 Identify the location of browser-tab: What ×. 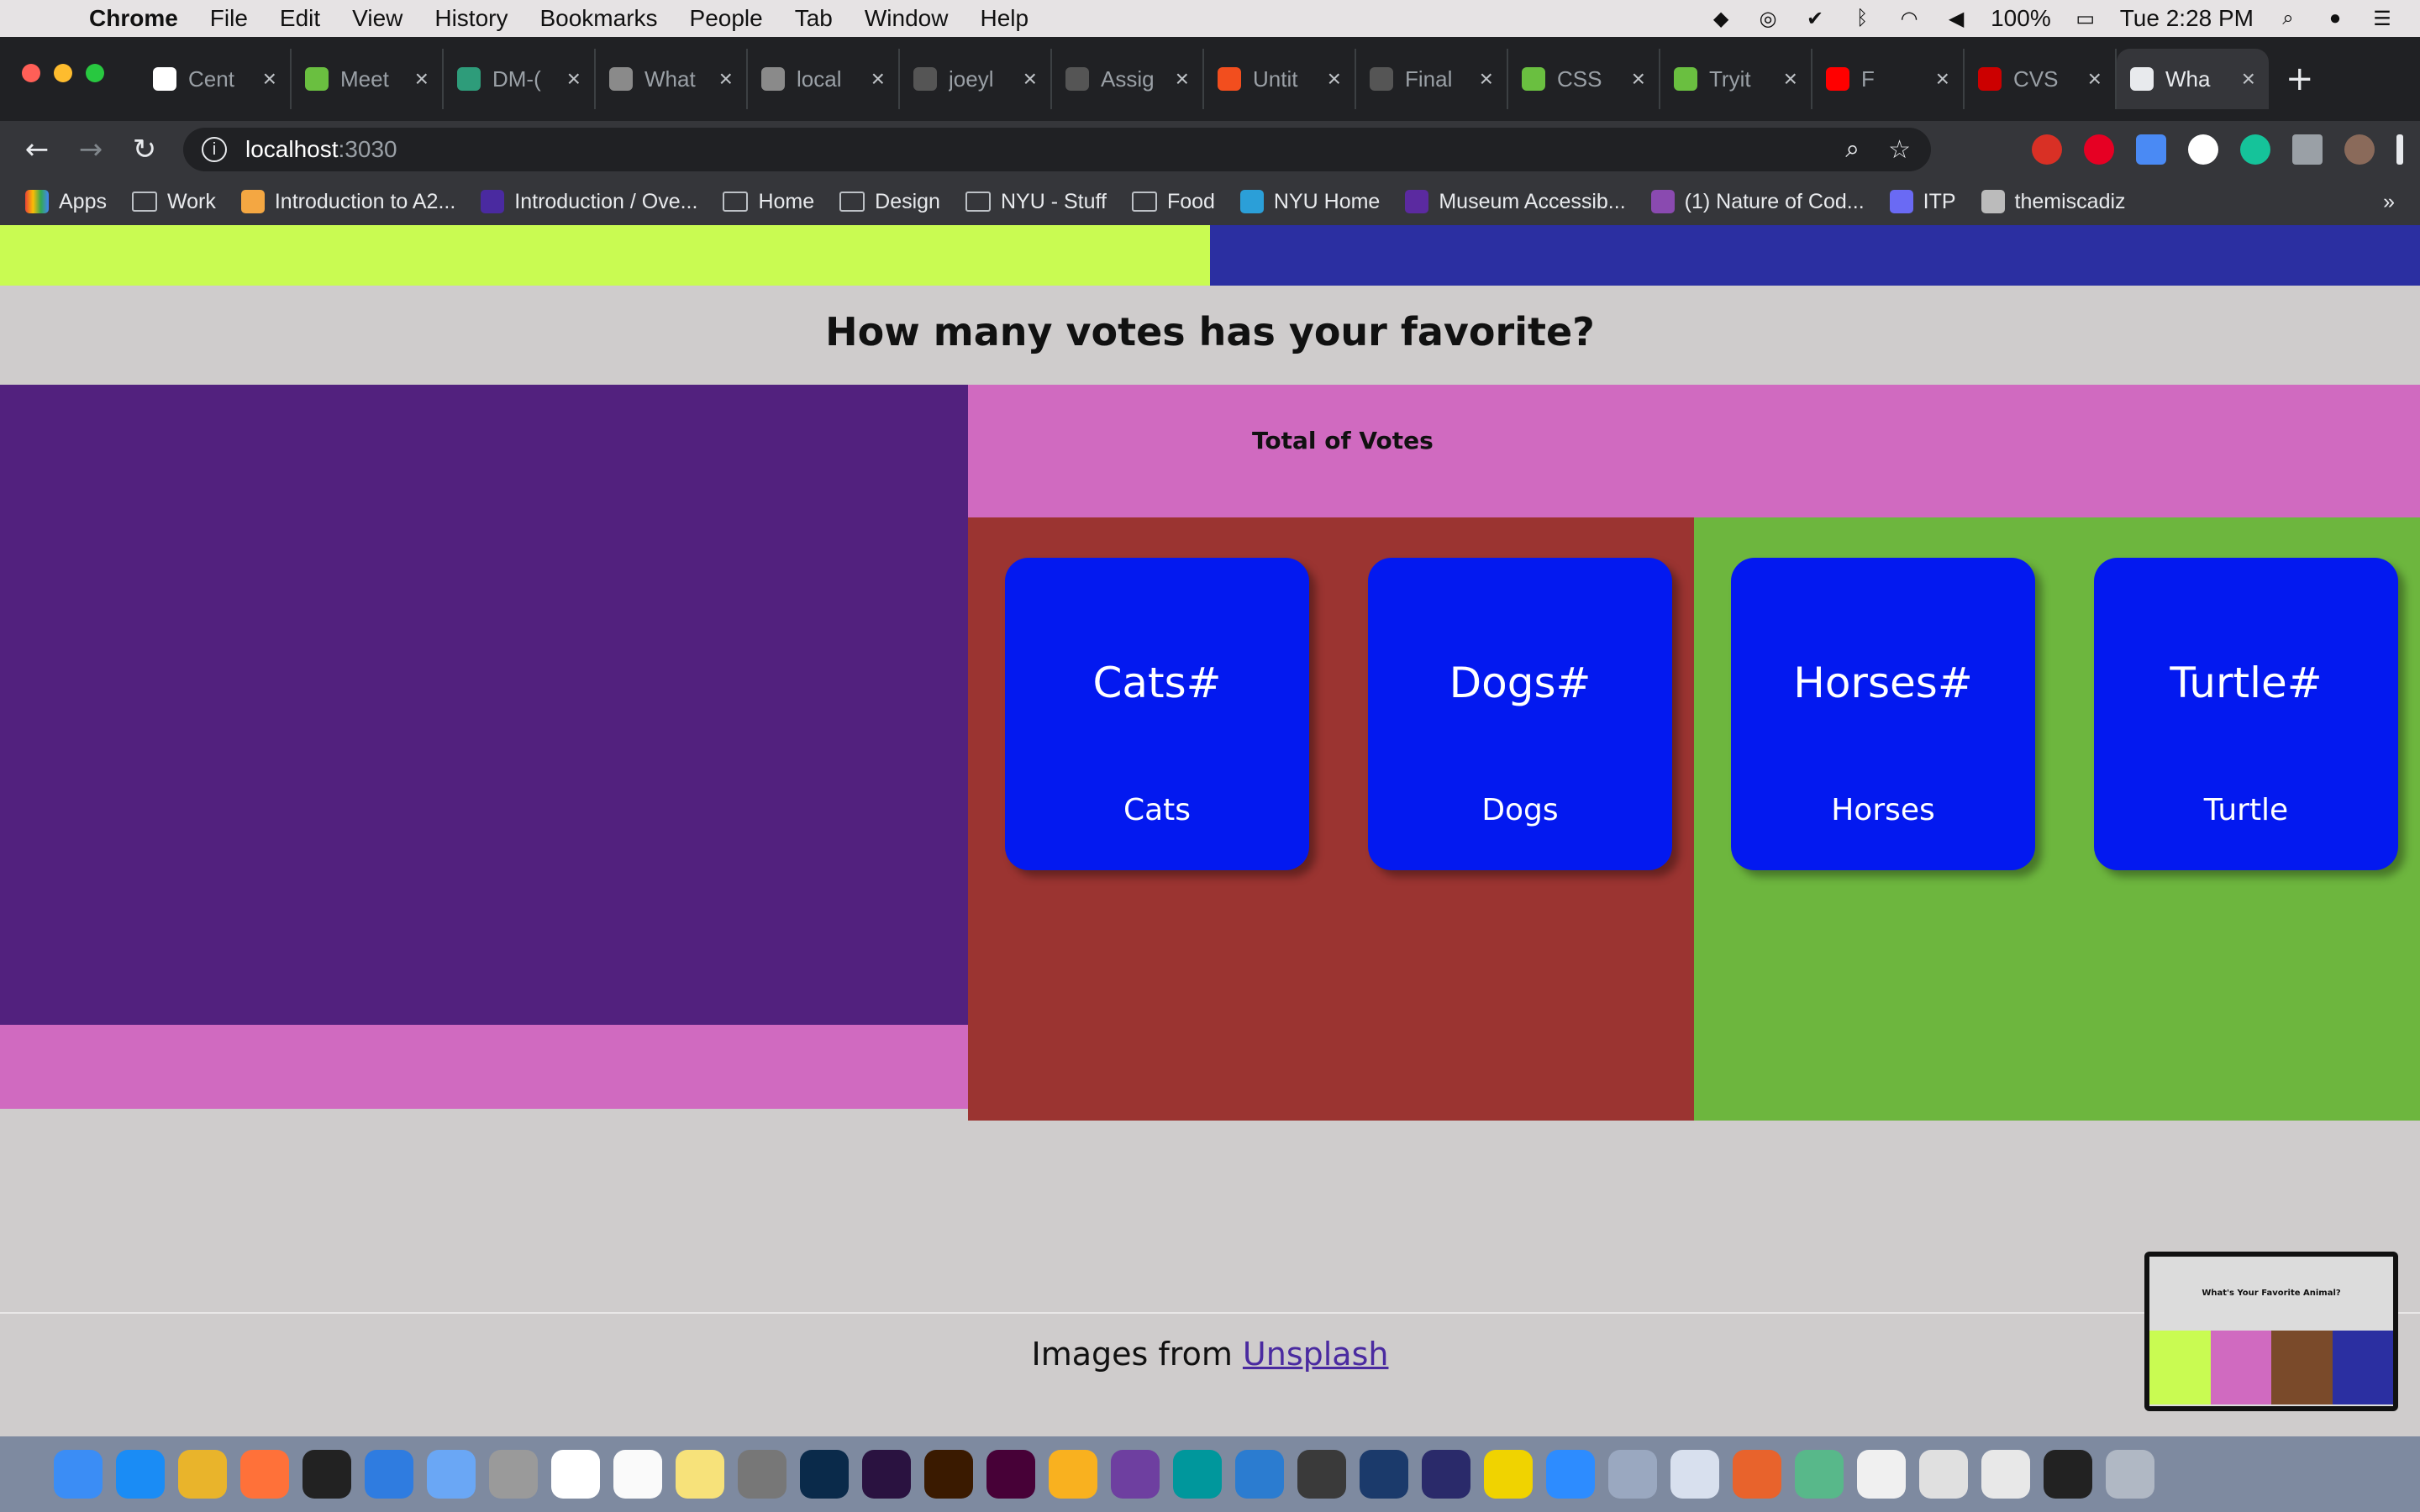
(672, 79).